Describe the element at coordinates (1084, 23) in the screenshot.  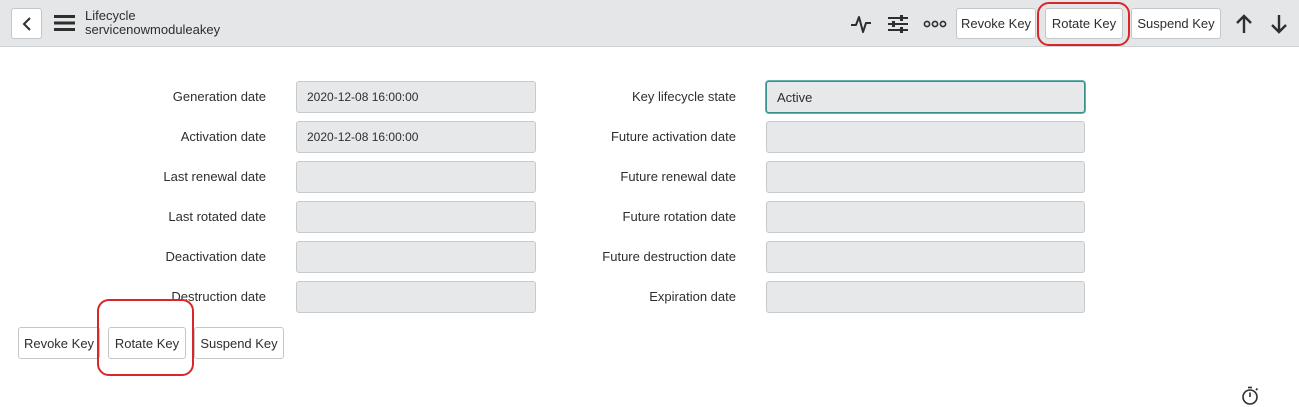
I see `header-rotate-key-button: Rotate Key` at that location.